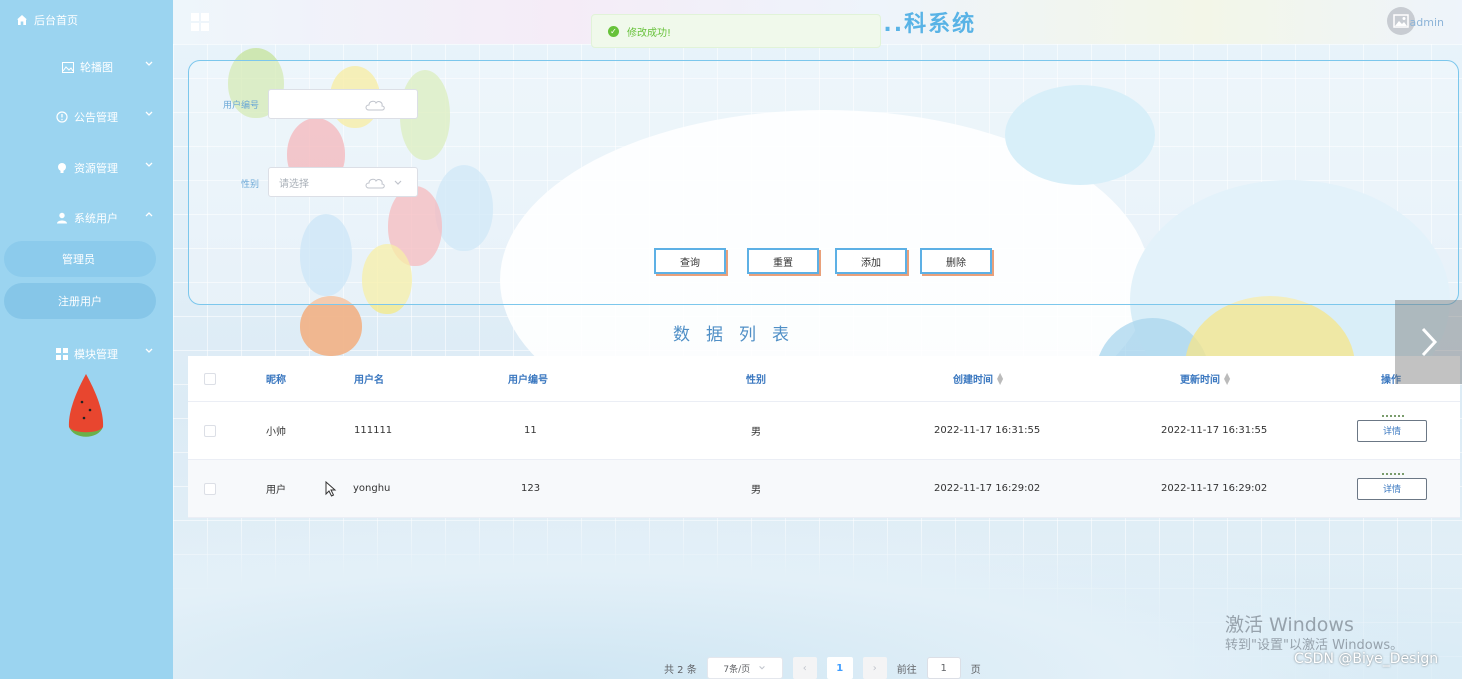 This screenshot has width=1462, height=679. I want to click on select-all-cell, so click(210, 378).